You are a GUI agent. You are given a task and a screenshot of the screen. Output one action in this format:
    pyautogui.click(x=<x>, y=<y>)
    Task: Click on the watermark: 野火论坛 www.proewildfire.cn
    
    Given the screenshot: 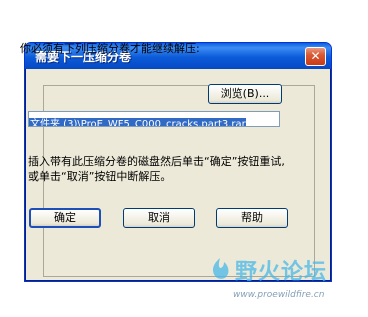 What is the action you would take?
    pyautogui.click(x=285, y=280)
    